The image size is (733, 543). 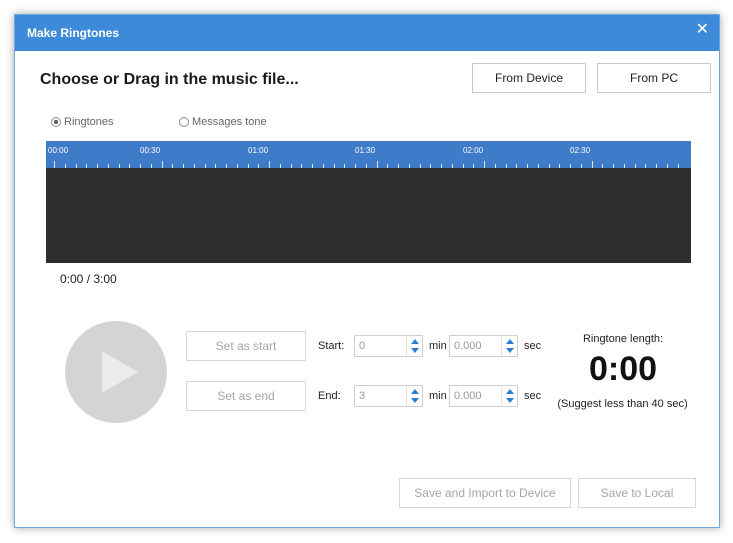 I want to click on end-label: End:, so click(x=329, y=396).